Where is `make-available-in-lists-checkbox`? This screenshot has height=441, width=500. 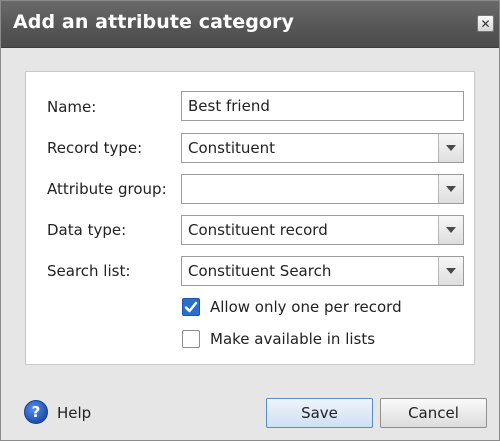
make-available-in-lists-checkbox is located at coordinates (191, 339).